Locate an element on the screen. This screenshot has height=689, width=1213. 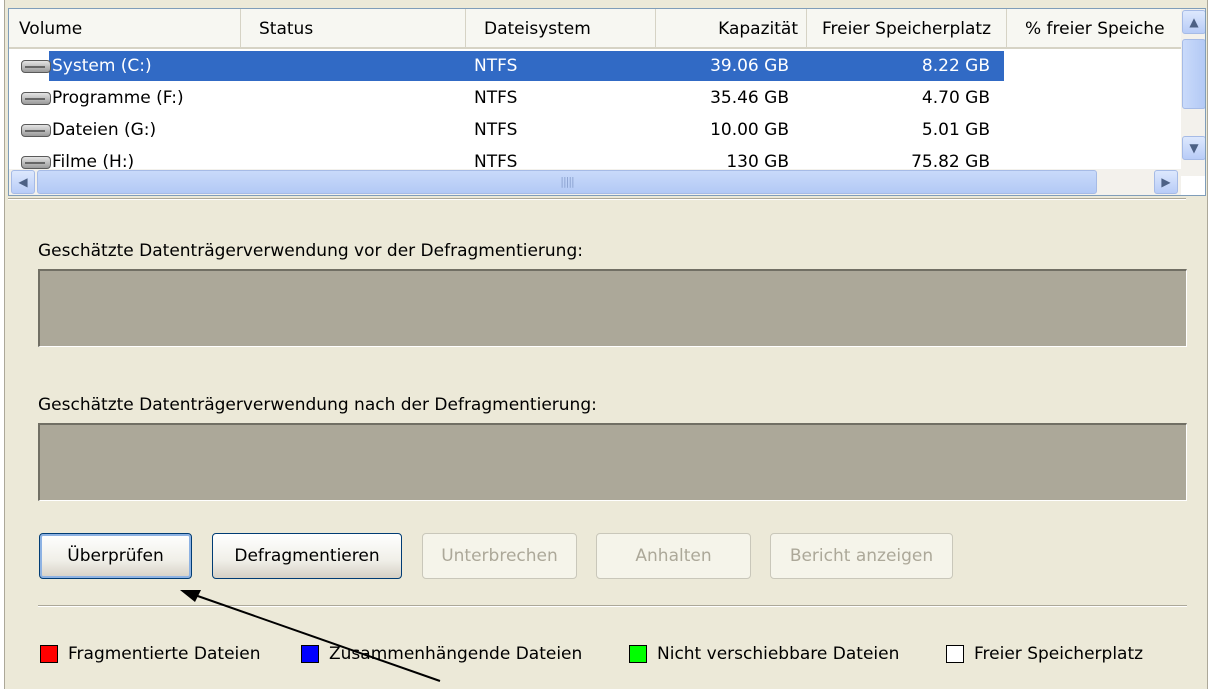
free-space: 5.01 GB is located at coordinates (955, 130).